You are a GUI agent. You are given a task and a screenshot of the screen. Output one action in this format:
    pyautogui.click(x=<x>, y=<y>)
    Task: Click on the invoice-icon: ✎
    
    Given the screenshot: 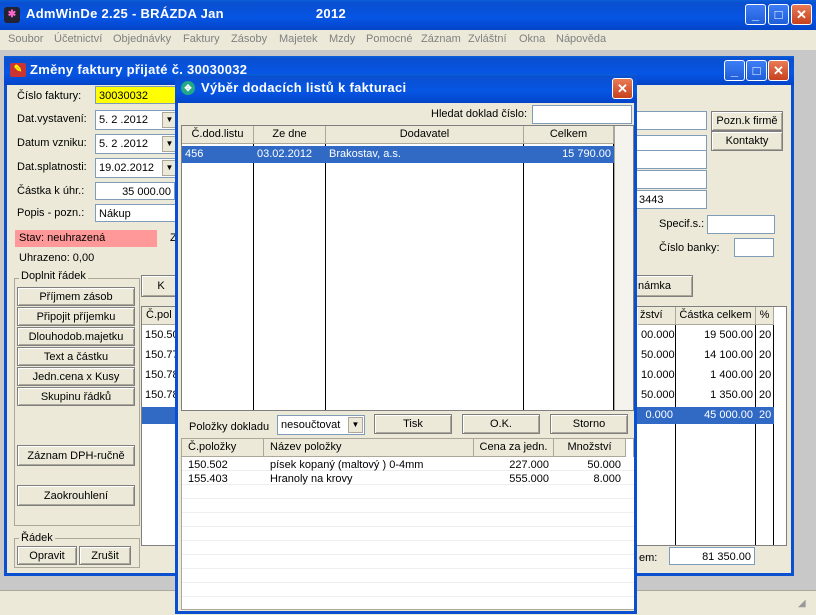 What is the action you would take?
    pyautogui.click(x=18, y=70)
    